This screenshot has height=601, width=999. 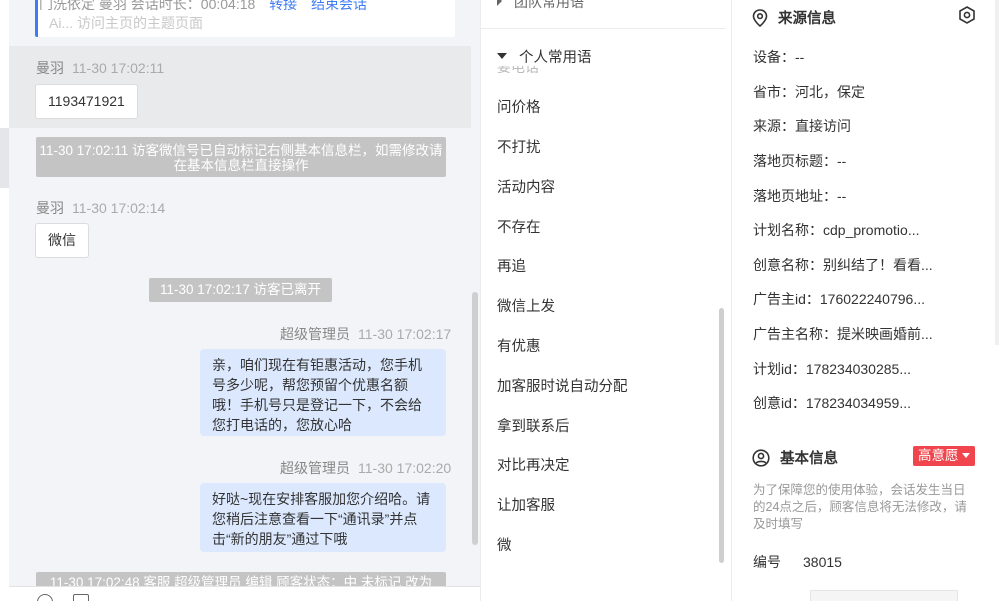 I want to click on left-edge-strip, so click(x=4, y=158).